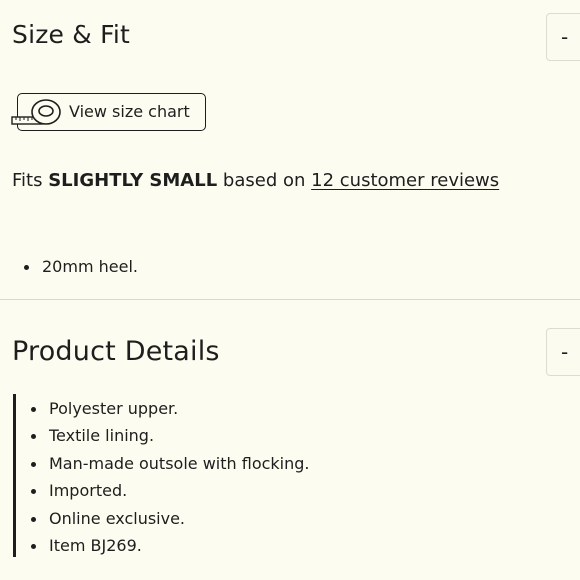 This screenshot has height=580, width=580. I want to click on product-details-collapse-button: -, so click(563, 352).